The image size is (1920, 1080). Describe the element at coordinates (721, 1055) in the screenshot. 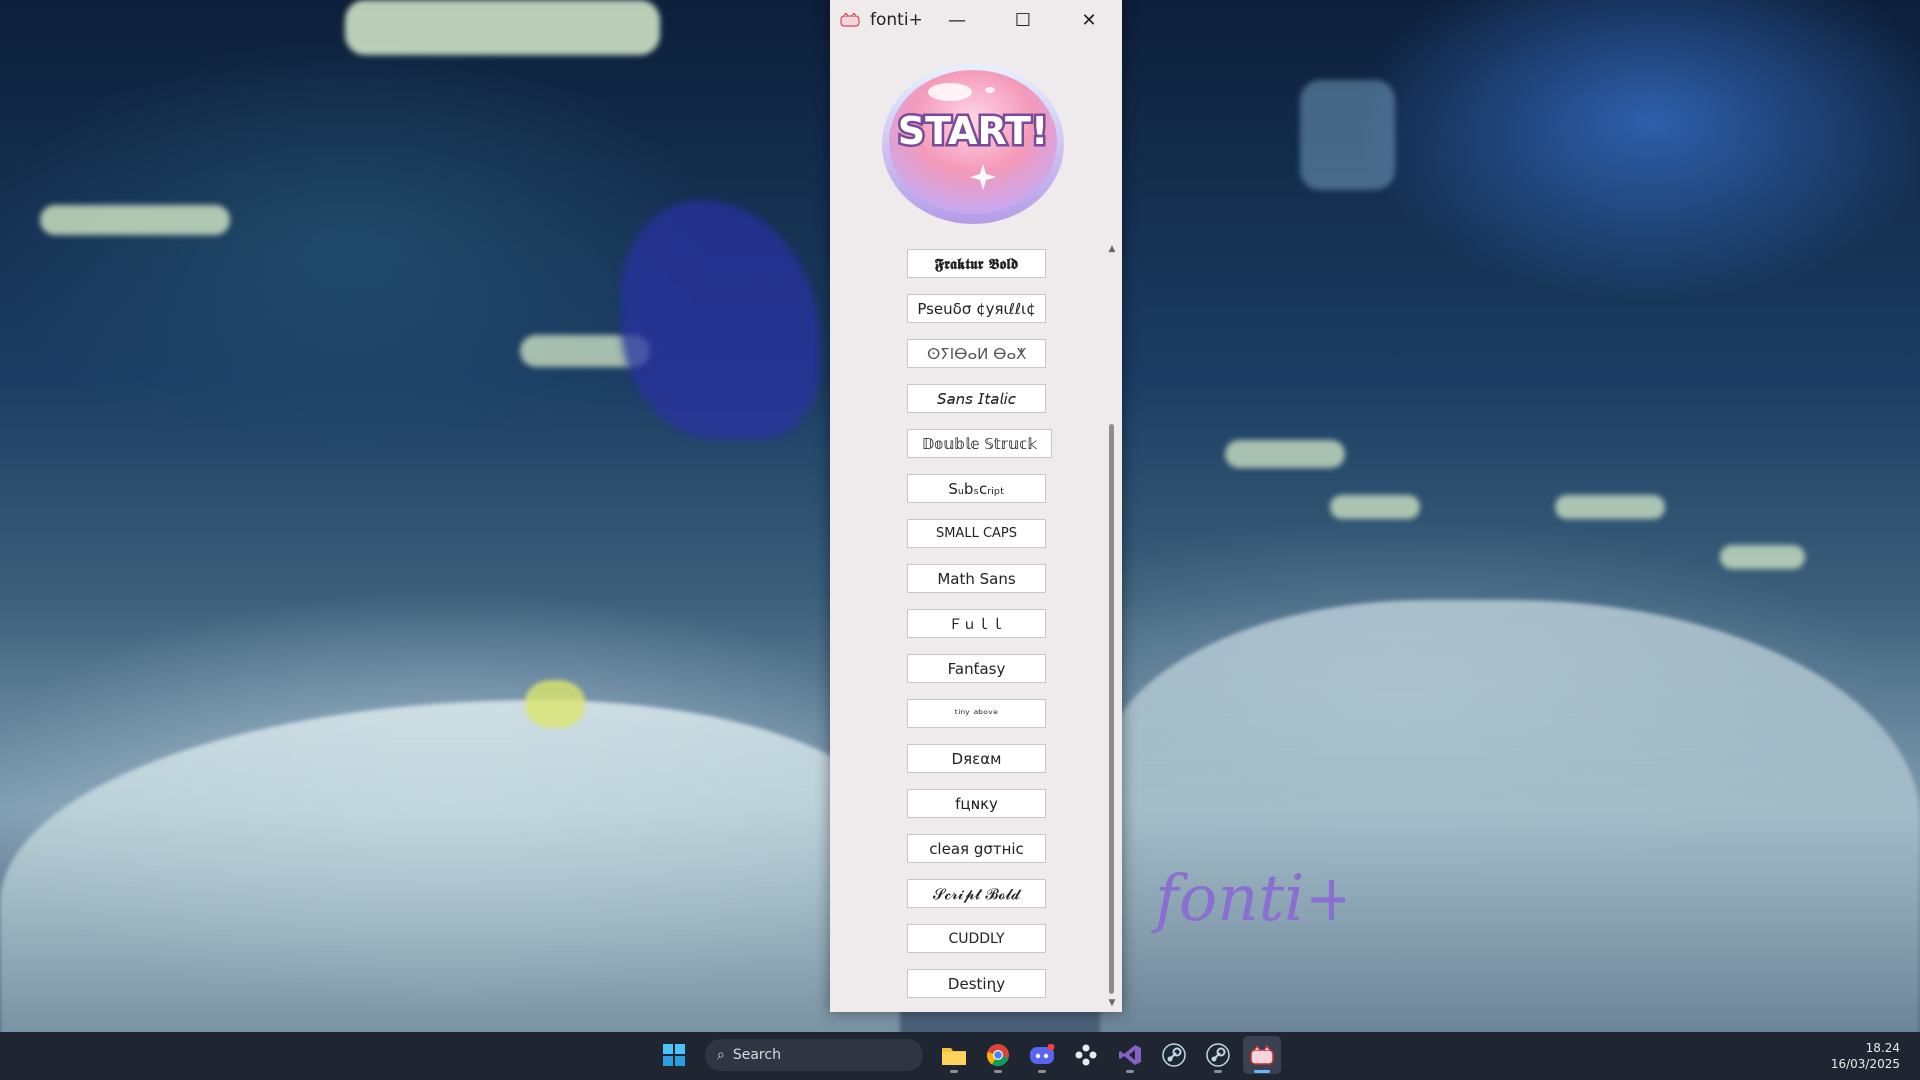

I see `search-icon: ⌕` at that location.